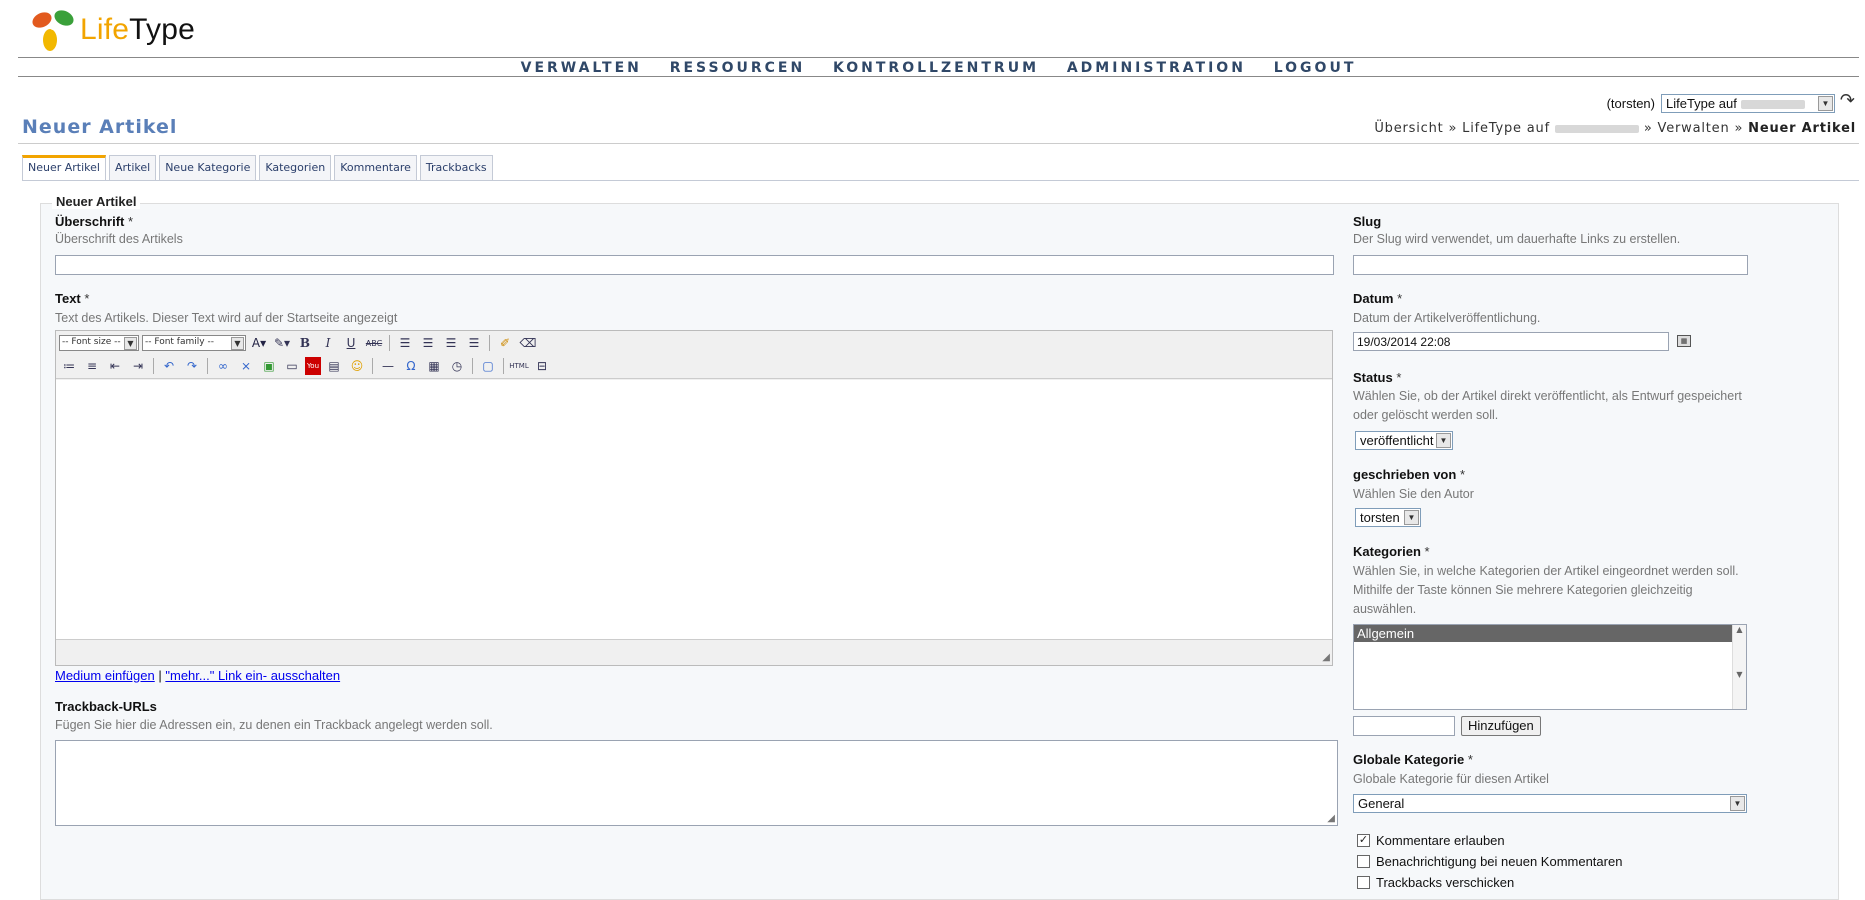 Image resolution: width=1865 pixels, height=900 pixels. I want to click on emoticon-icon: ☺, so click(357, 366).